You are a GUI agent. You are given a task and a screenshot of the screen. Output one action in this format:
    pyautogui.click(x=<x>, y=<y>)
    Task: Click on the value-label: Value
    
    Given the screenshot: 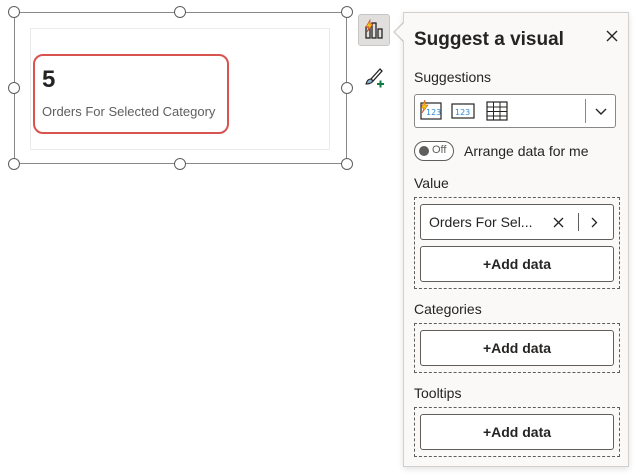 What is the action you would take?
    pyautogui.click(x=431, y=183)
    